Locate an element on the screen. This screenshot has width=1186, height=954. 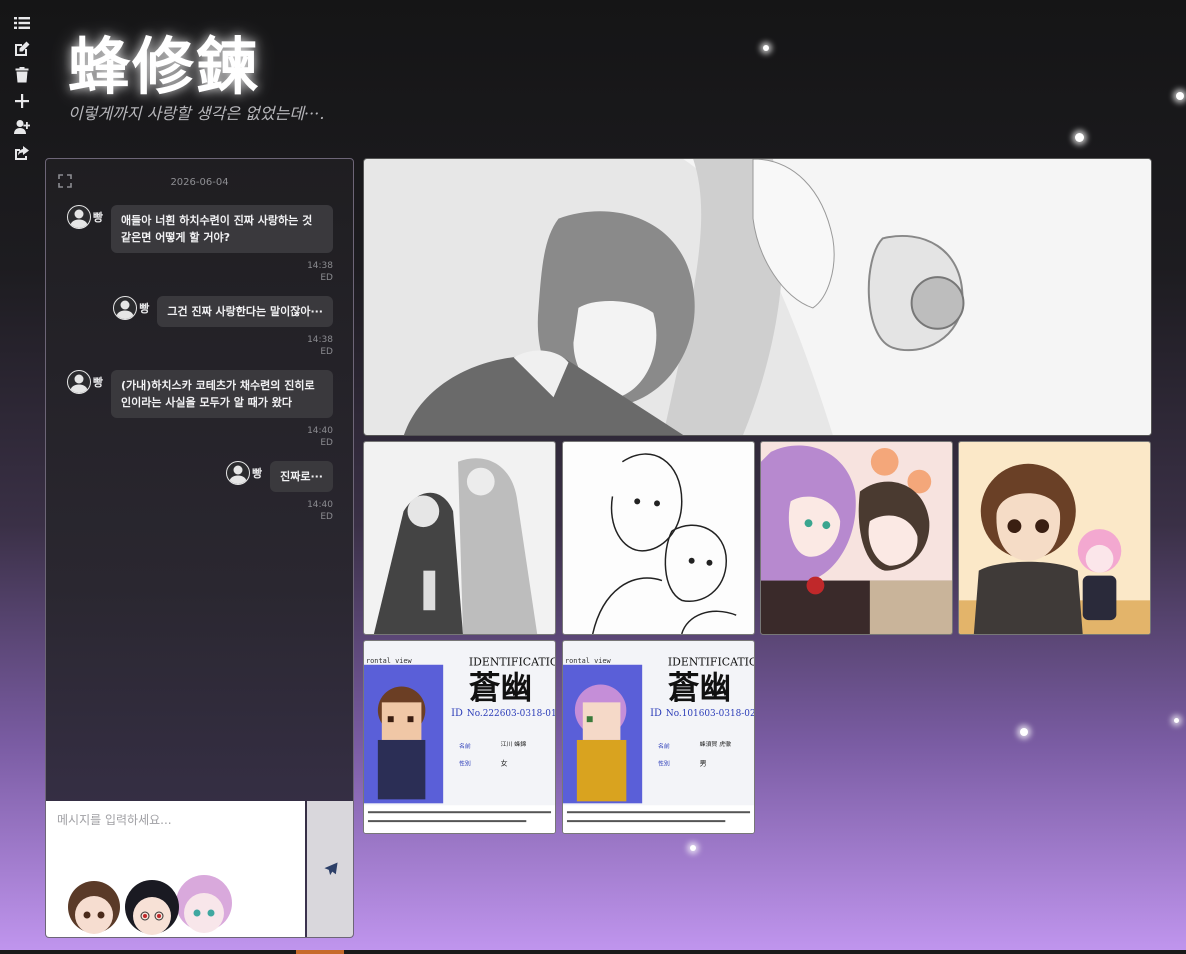
add-user-button is located at coordinates (22, 127).